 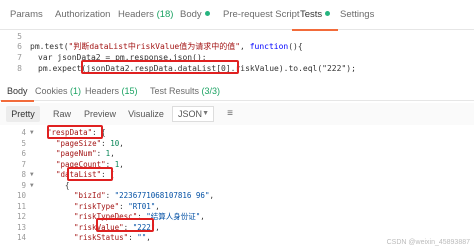 I want to click on pretty-button: Pretty, so click(x=23, y=114).